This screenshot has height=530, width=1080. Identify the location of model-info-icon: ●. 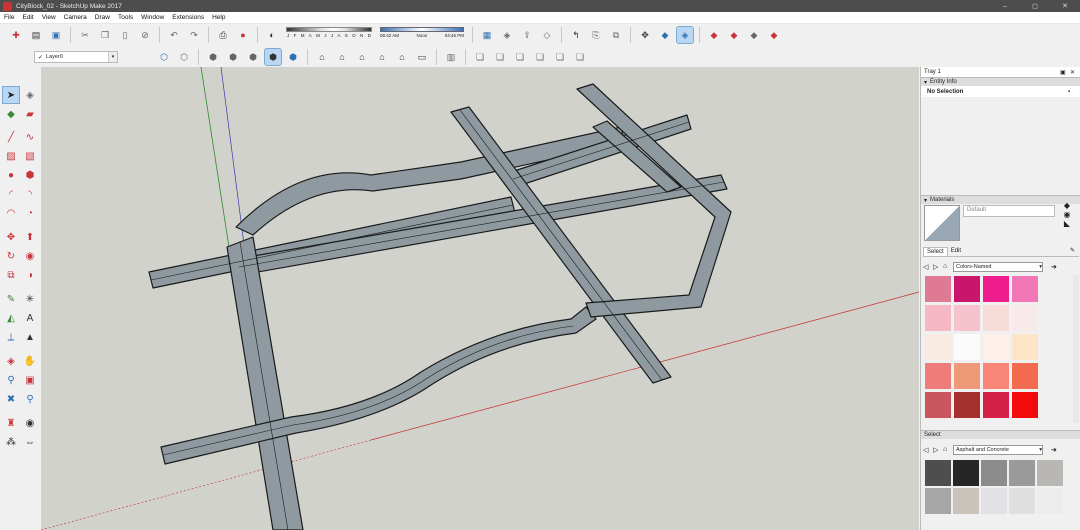
(243, 35).